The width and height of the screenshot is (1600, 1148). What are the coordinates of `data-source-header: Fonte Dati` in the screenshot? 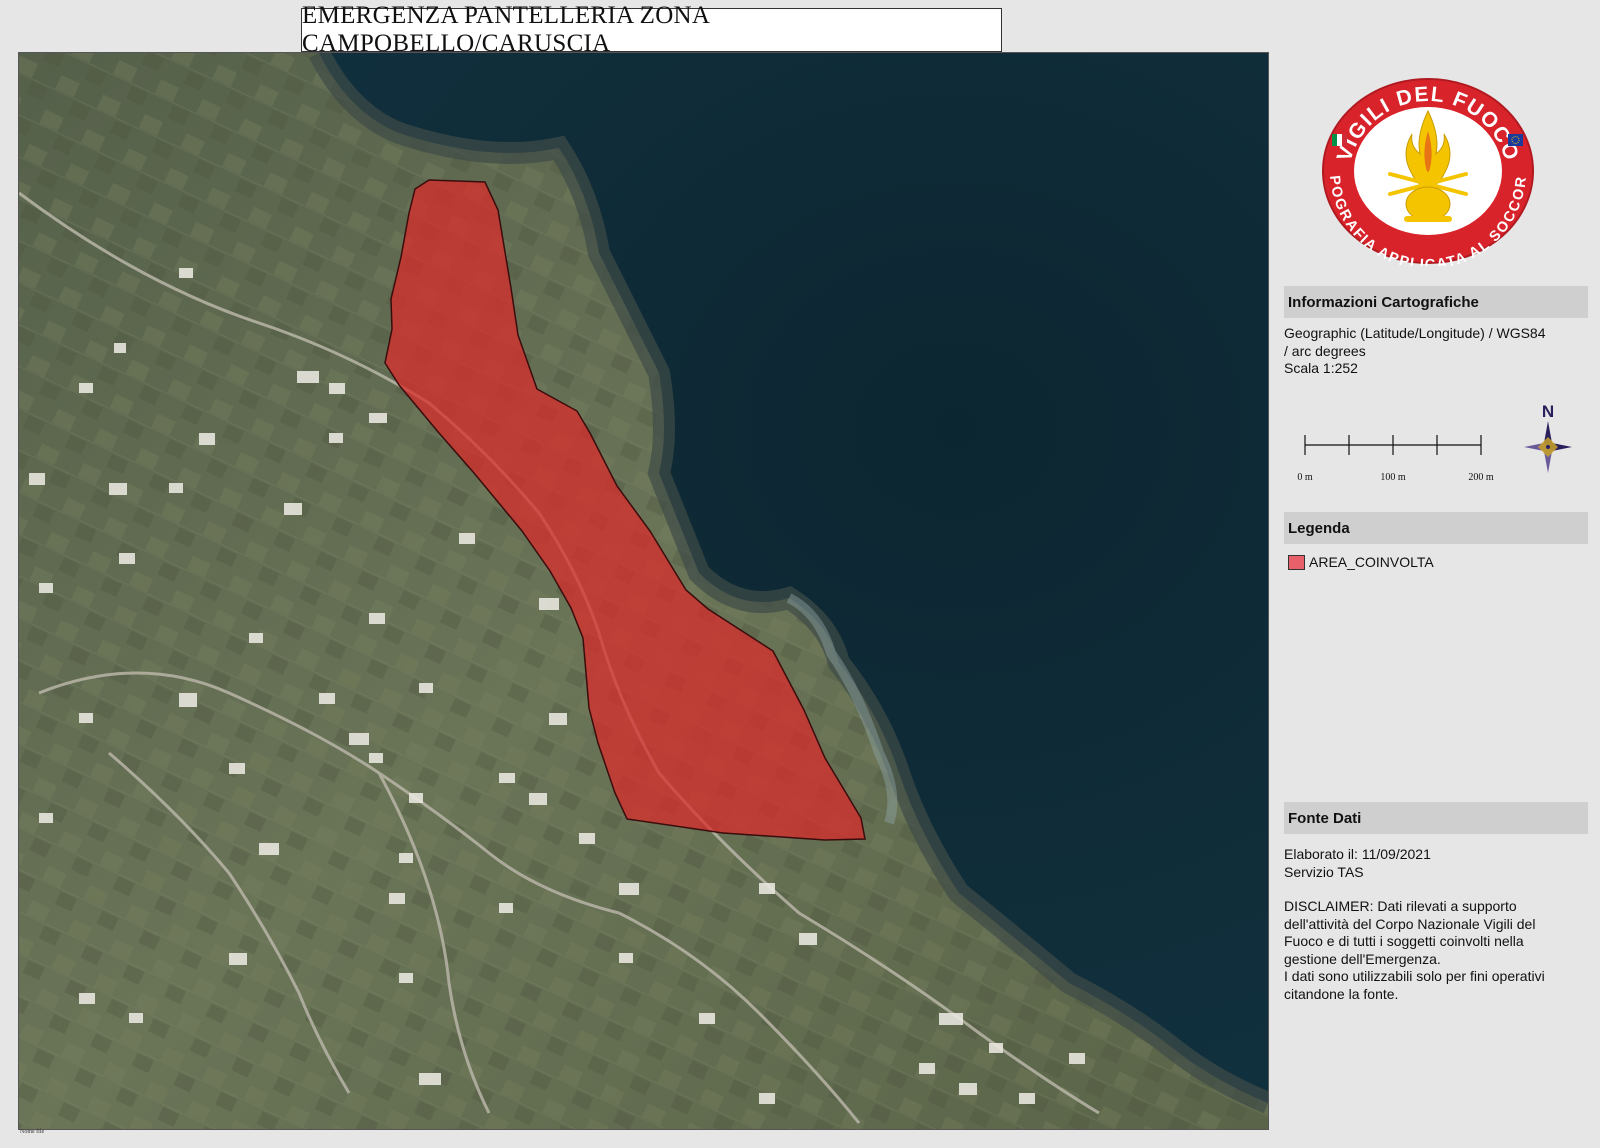 It's located at (1436, 818).